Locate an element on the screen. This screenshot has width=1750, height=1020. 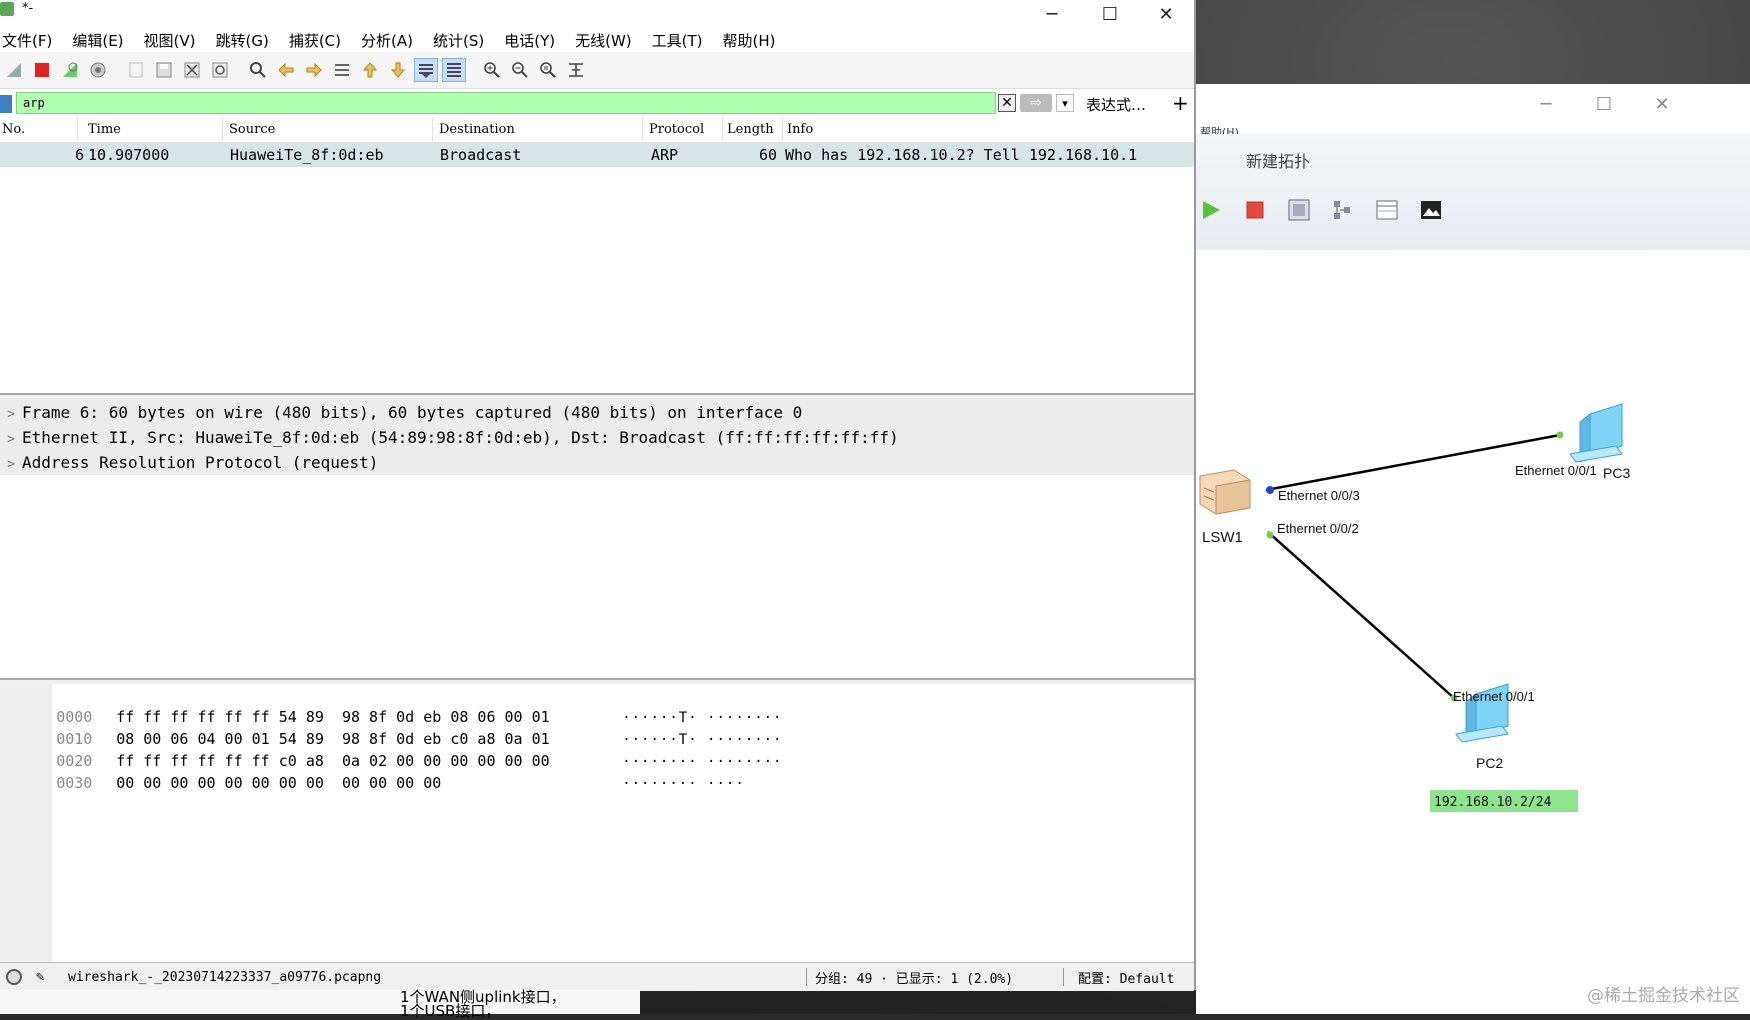
packet-protocol: ARP is located at coordinates (665, 155).